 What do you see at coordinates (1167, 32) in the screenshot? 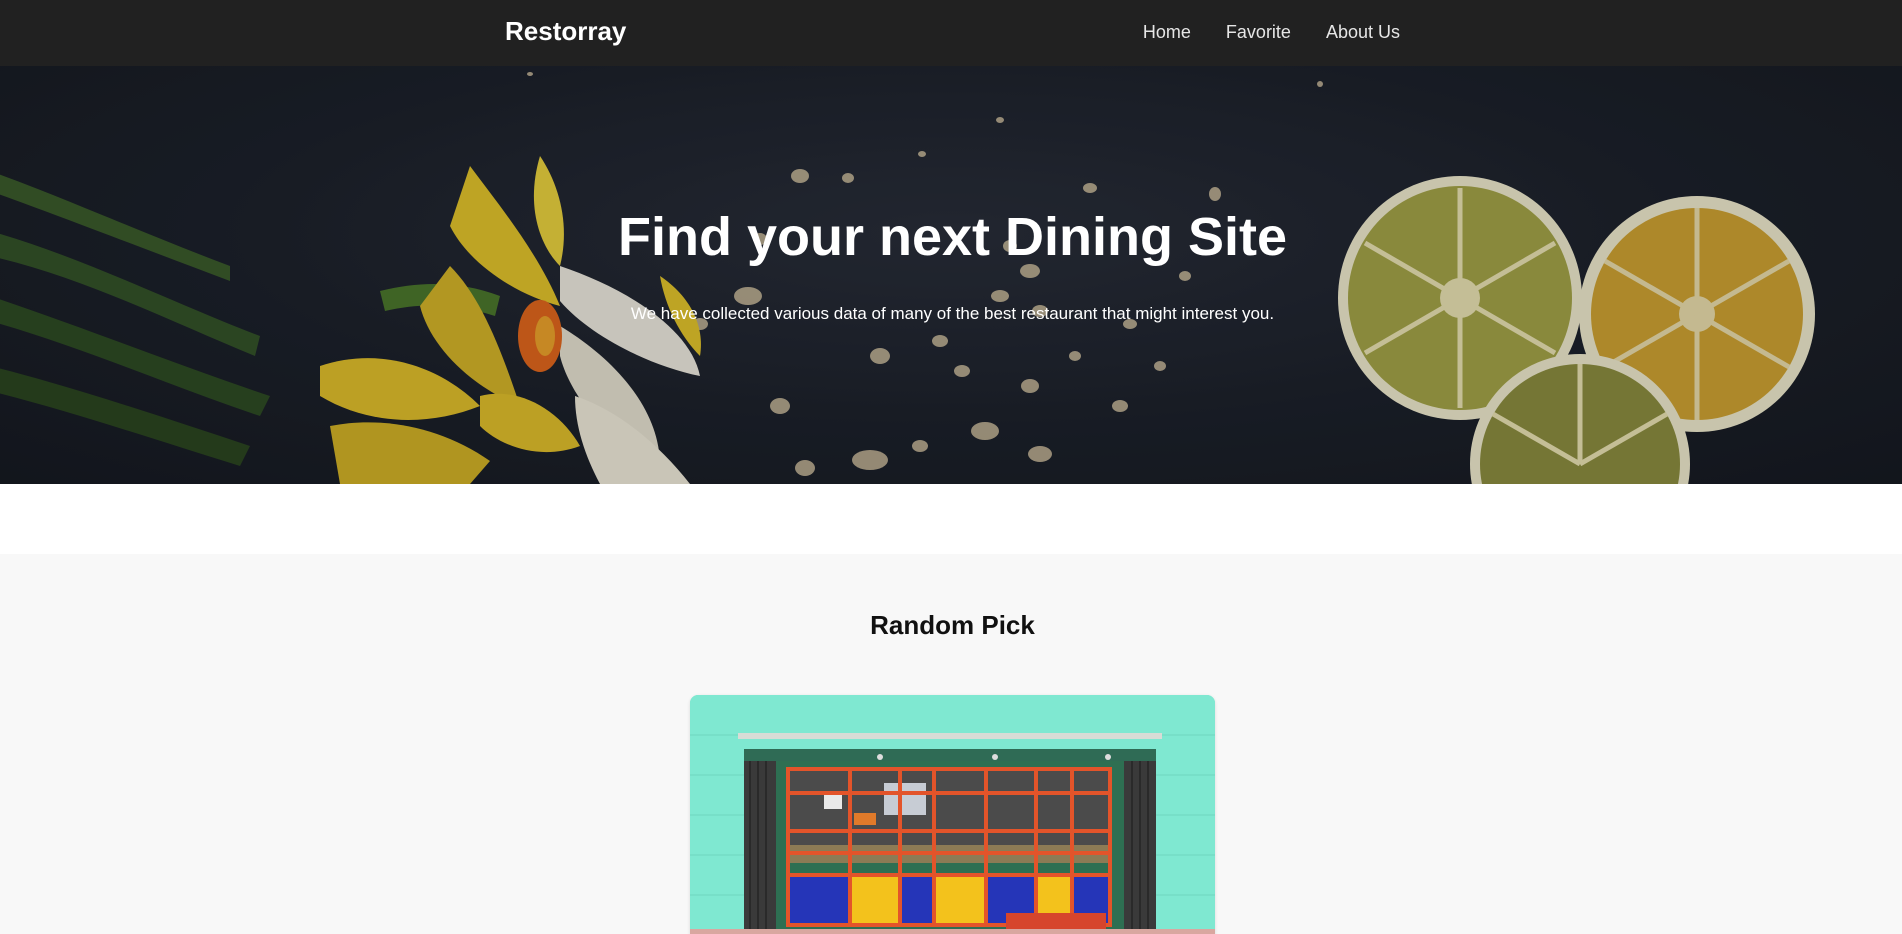
I see `nav-link-home: Home` at bounding box center [1167, 32].